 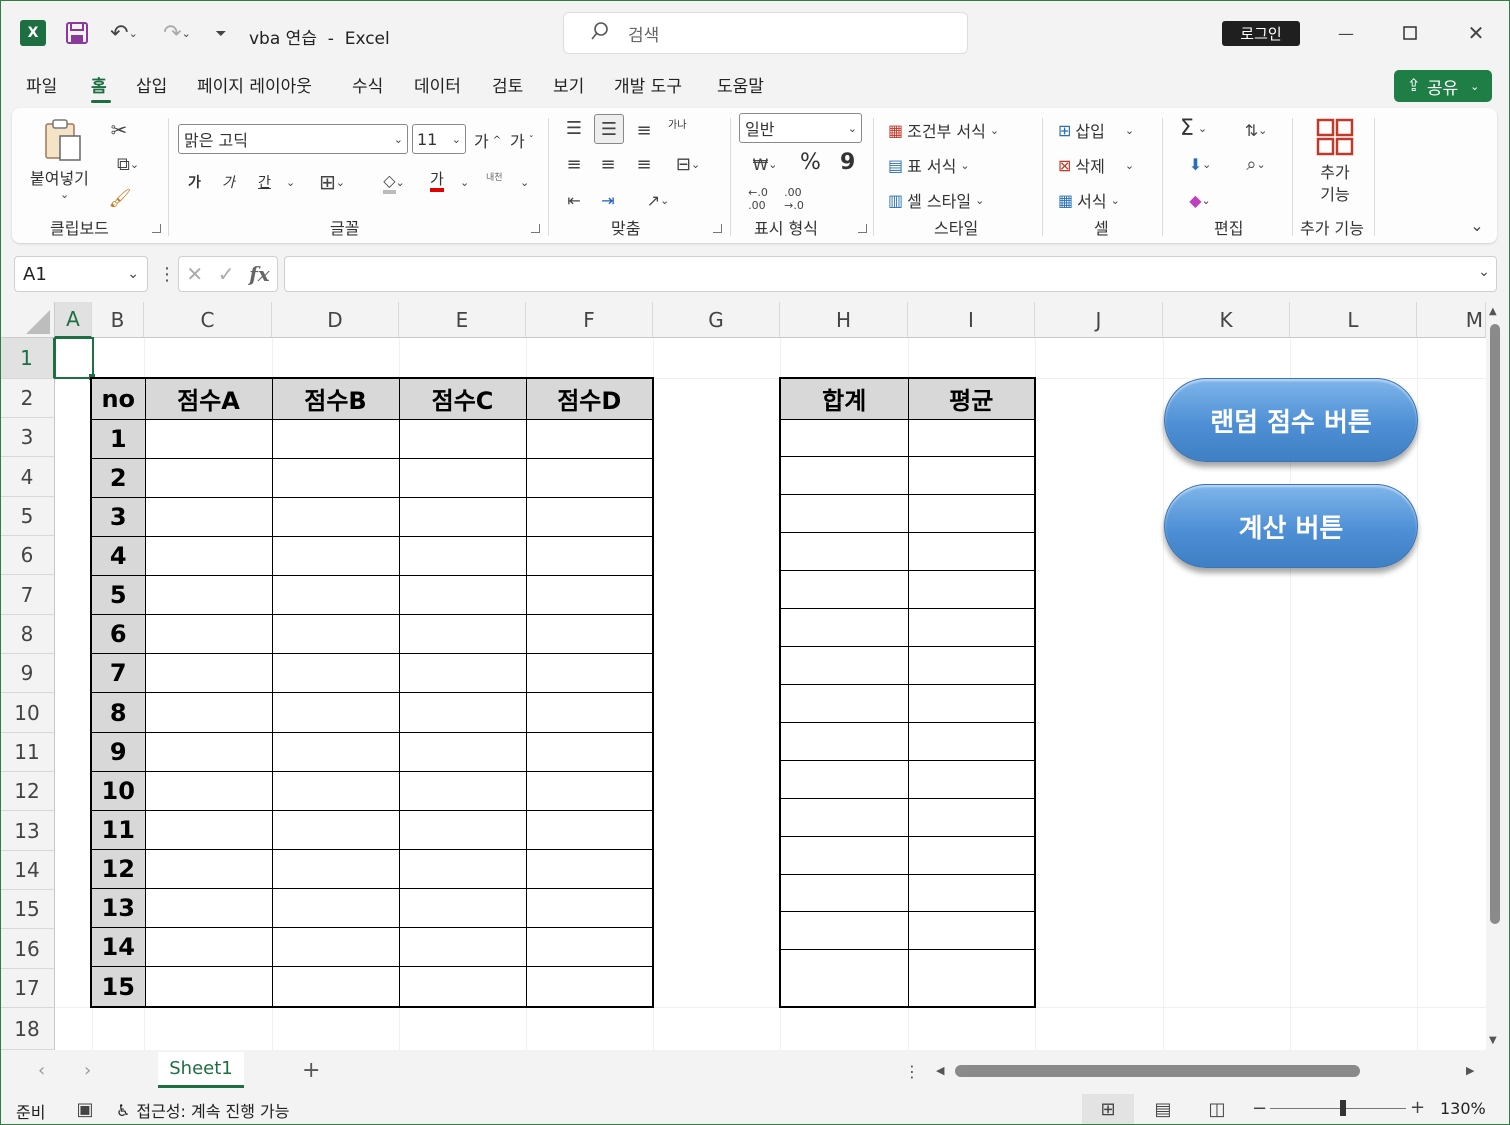 I want to click on row-number-cell: 6, so click(x=118, y=634).